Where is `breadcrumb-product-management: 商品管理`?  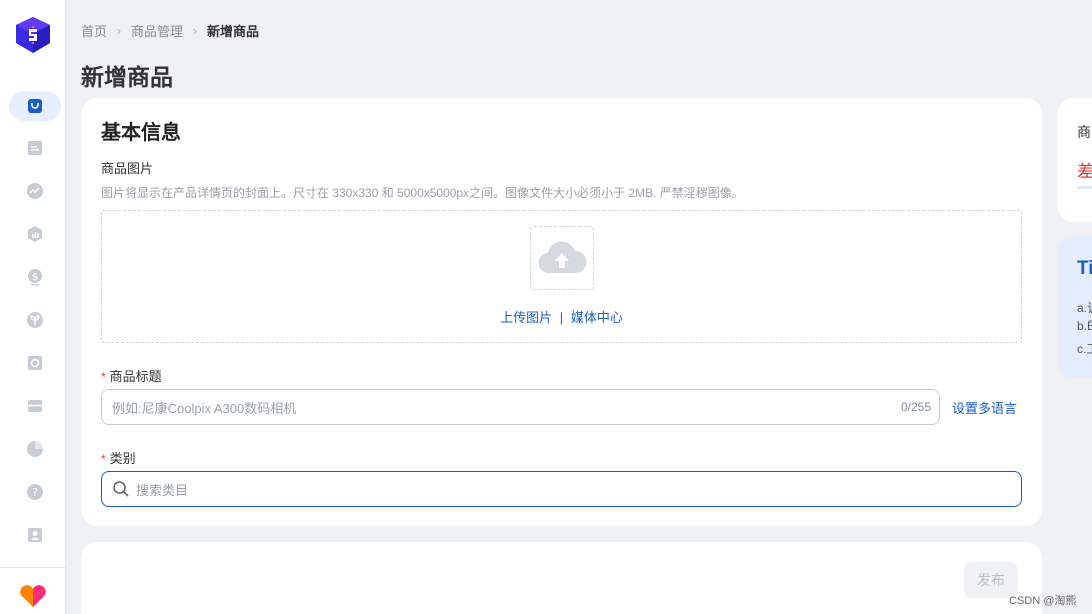 breadcrumb-product-management: 商品管理 is located at coordinates (157, 30).